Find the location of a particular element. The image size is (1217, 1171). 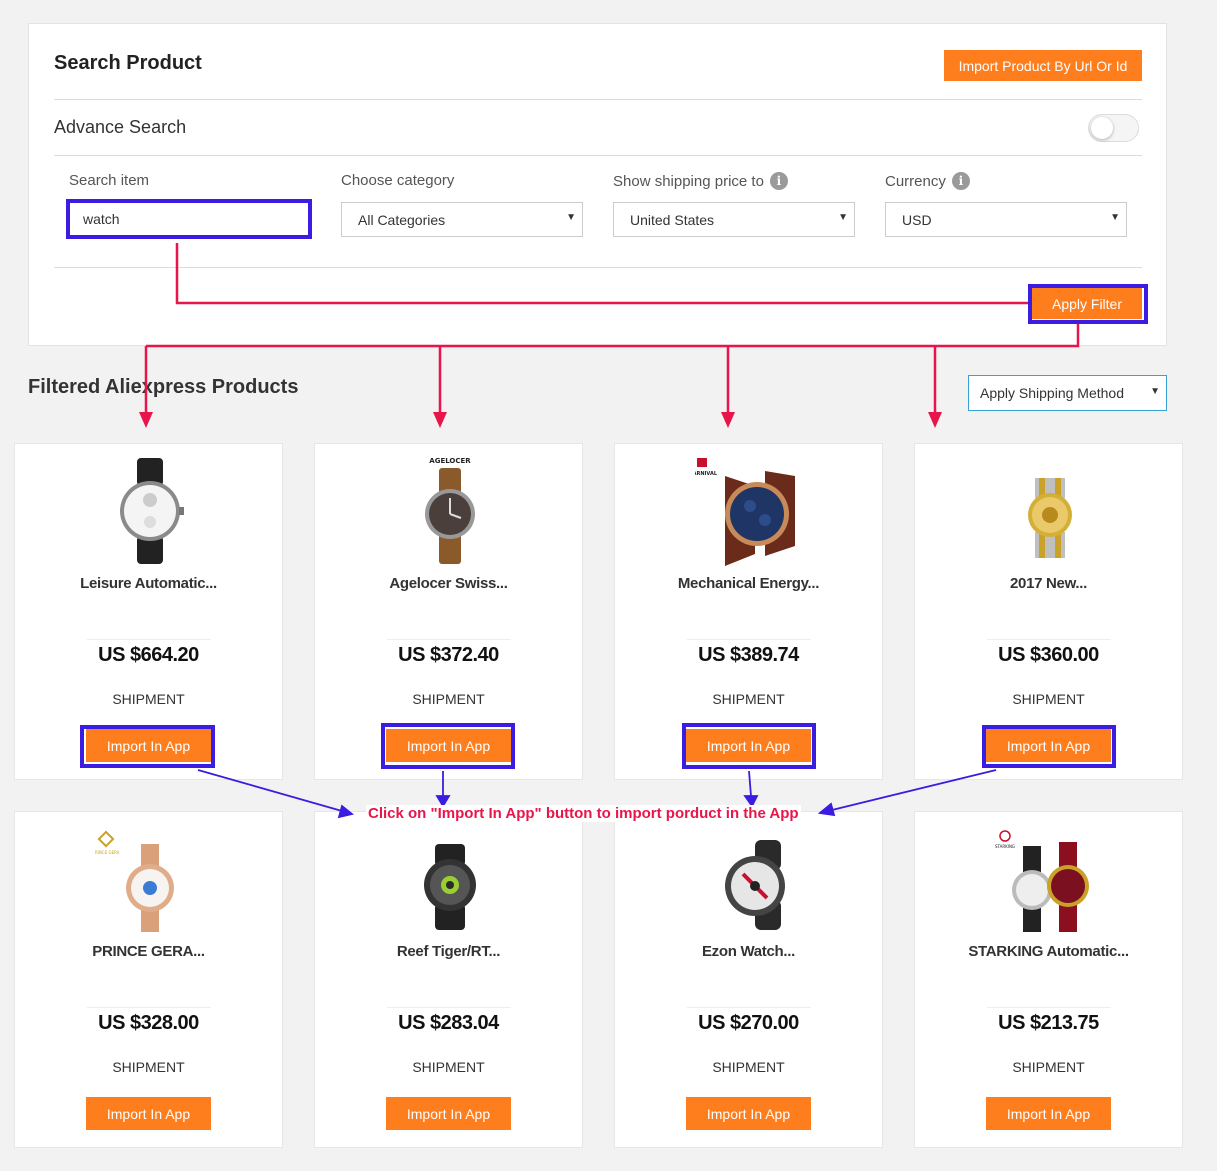

watch-image: AGELOCER is located at coordinates (450, 510).